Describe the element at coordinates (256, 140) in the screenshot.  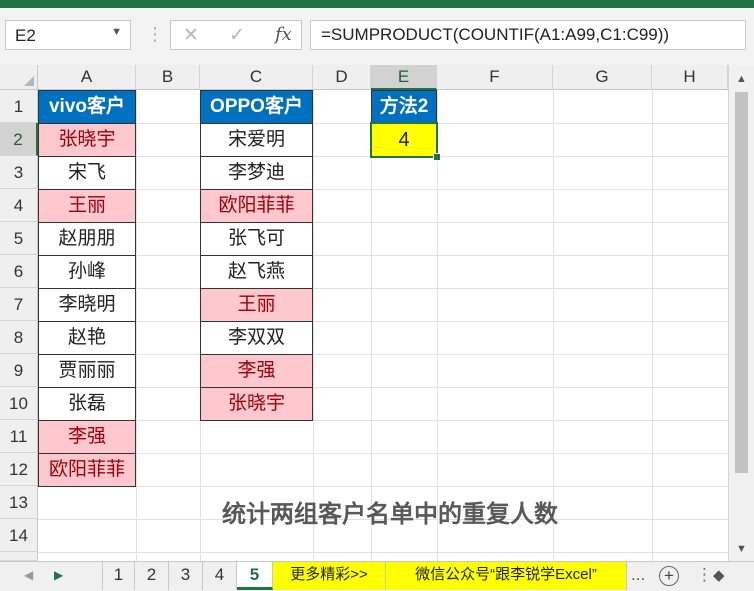
I see `cell-C2: 宋爱明` at that location.